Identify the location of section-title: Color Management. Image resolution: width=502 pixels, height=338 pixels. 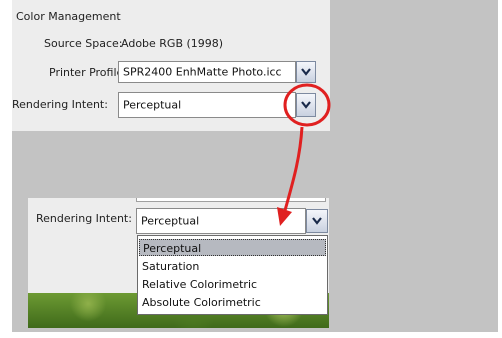
(68, 16).